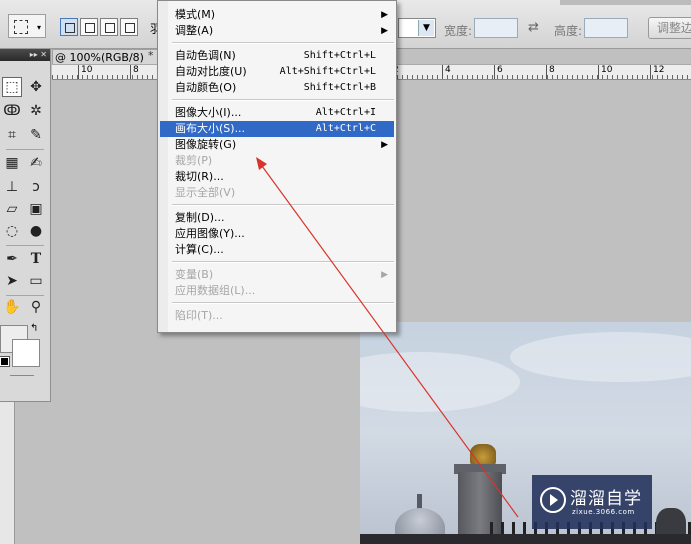  Describe the element at coordinates (12, 259) in the screenshot. I see `pen-tool-icon: ✒` at that location.